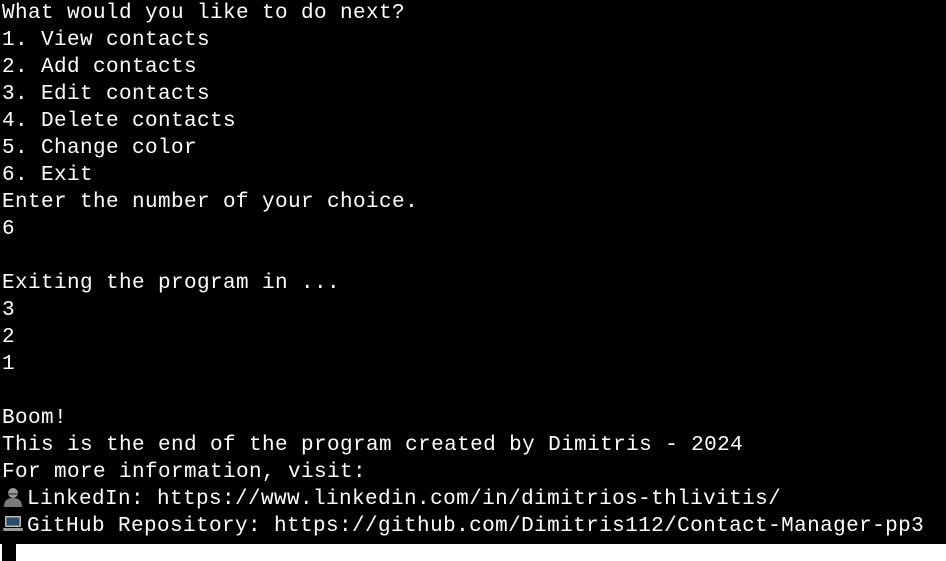 The height and width of the screenshot is (561, 946). Describe the element at coordinates (210, 202) in the screenshot. I see `choice-prompt: Enter the number of your choice.` at that location.